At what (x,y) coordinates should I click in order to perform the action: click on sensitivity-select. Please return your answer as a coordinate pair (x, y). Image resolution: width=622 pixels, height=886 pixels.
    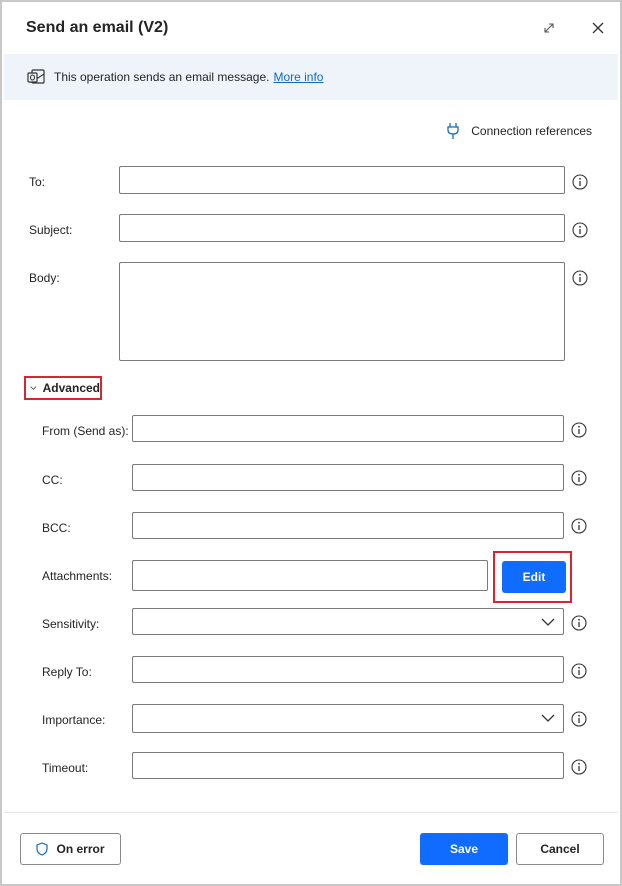
    Looking at the image, I should click on (348, 621).